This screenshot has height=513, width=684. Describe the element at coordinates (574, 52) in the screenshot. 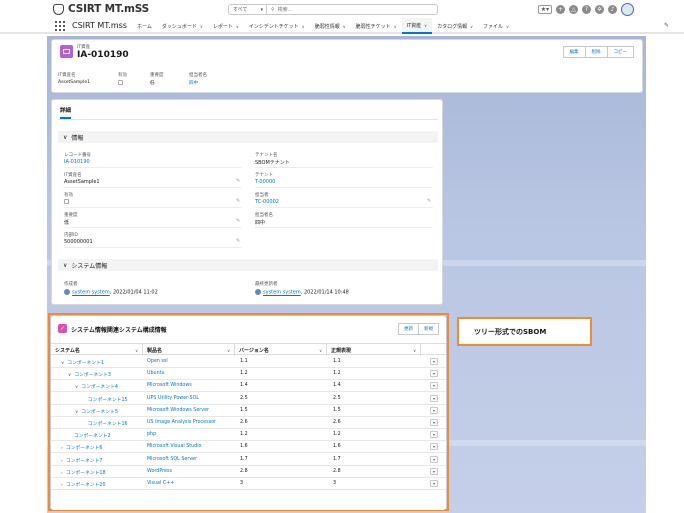

I see `edit-button: 編集` at that location.